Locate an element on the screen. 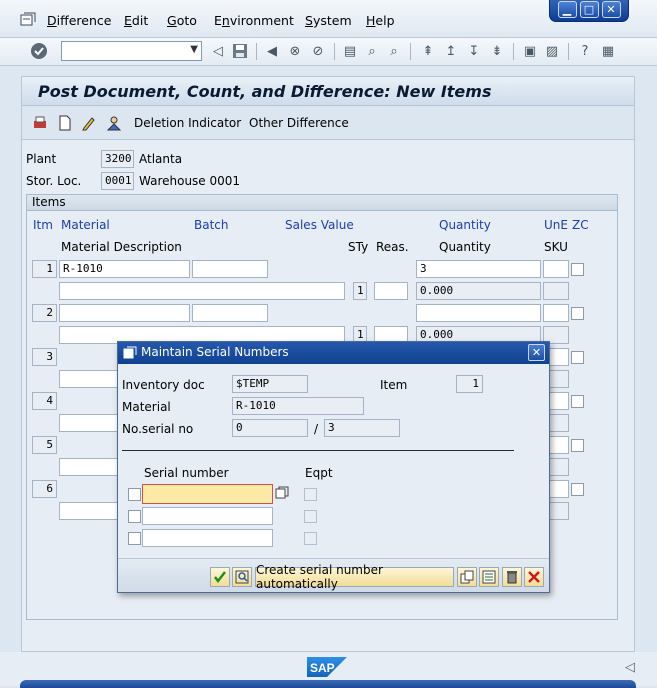 The height and width of the screenshot is (688, 657). minimize-icon: ▁ is located at coordinates (567, 9).